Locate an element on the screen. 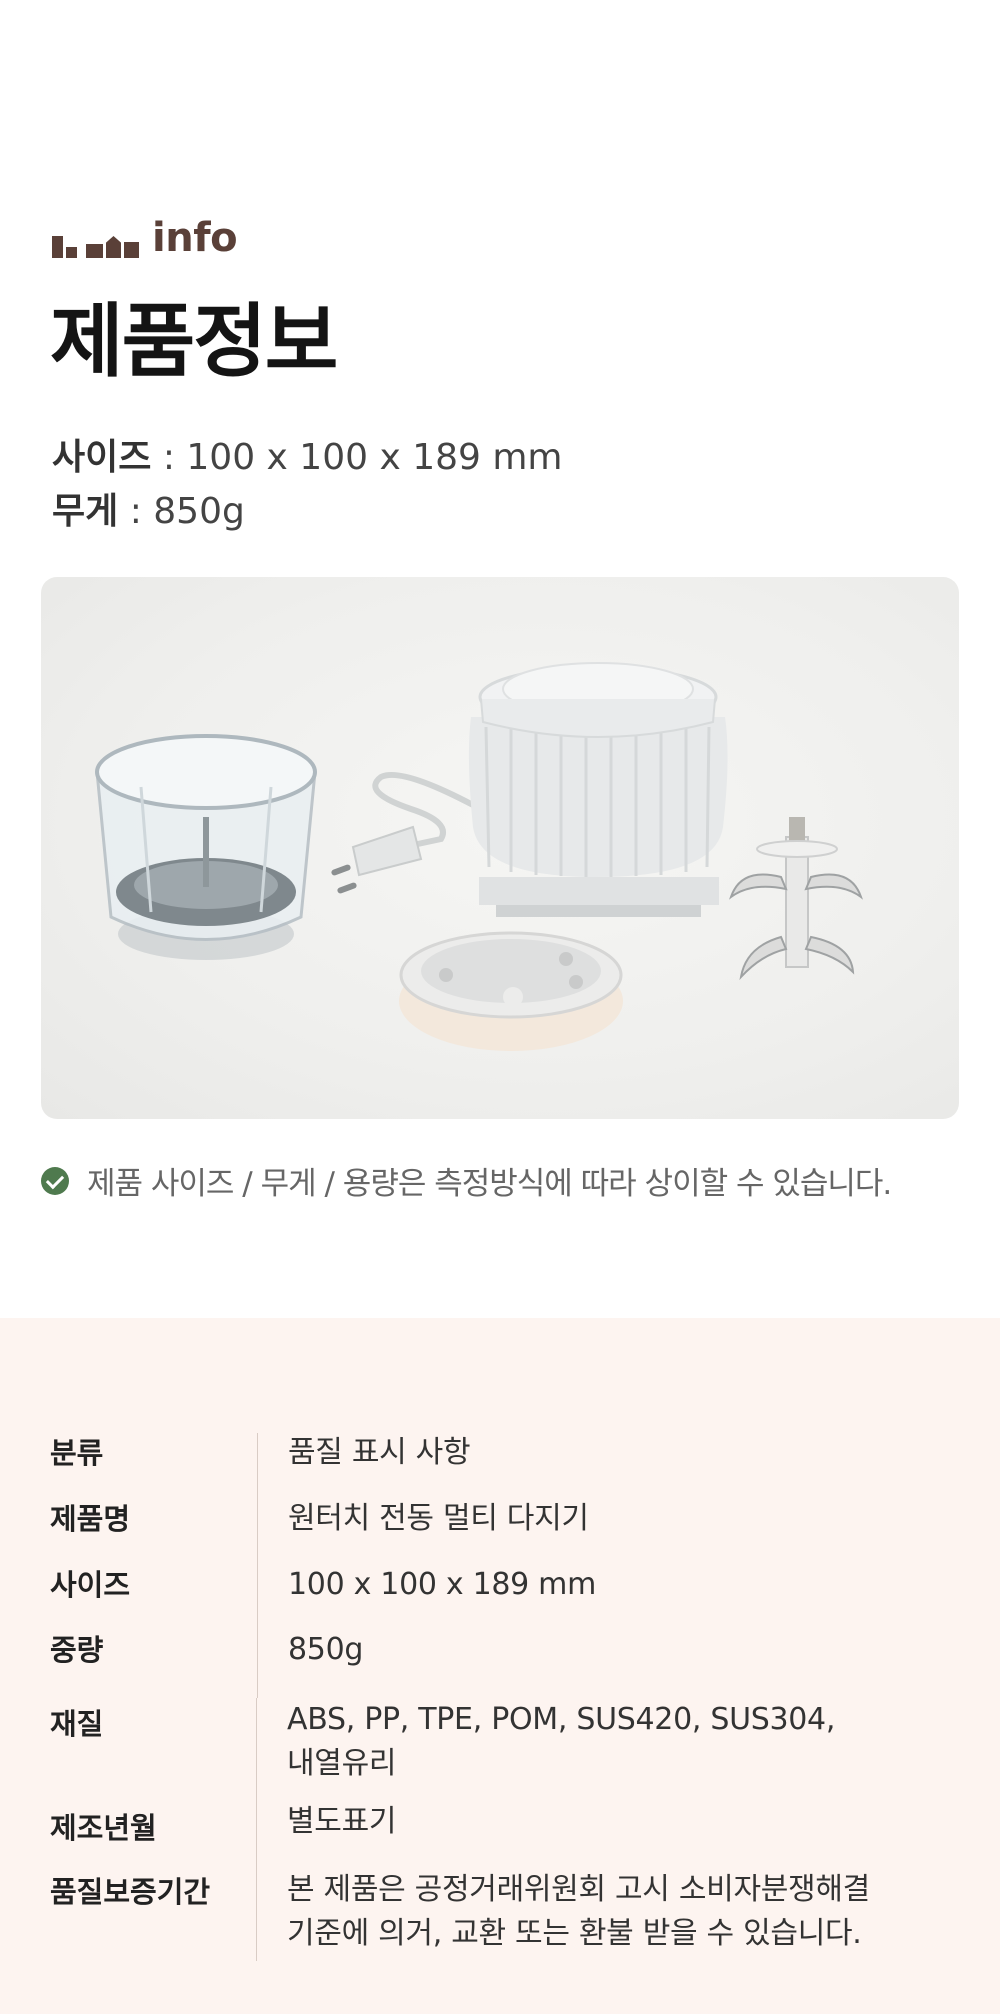 This screenshot has width=1000, height=2014. lid-image is located at coordinates (511, 991).